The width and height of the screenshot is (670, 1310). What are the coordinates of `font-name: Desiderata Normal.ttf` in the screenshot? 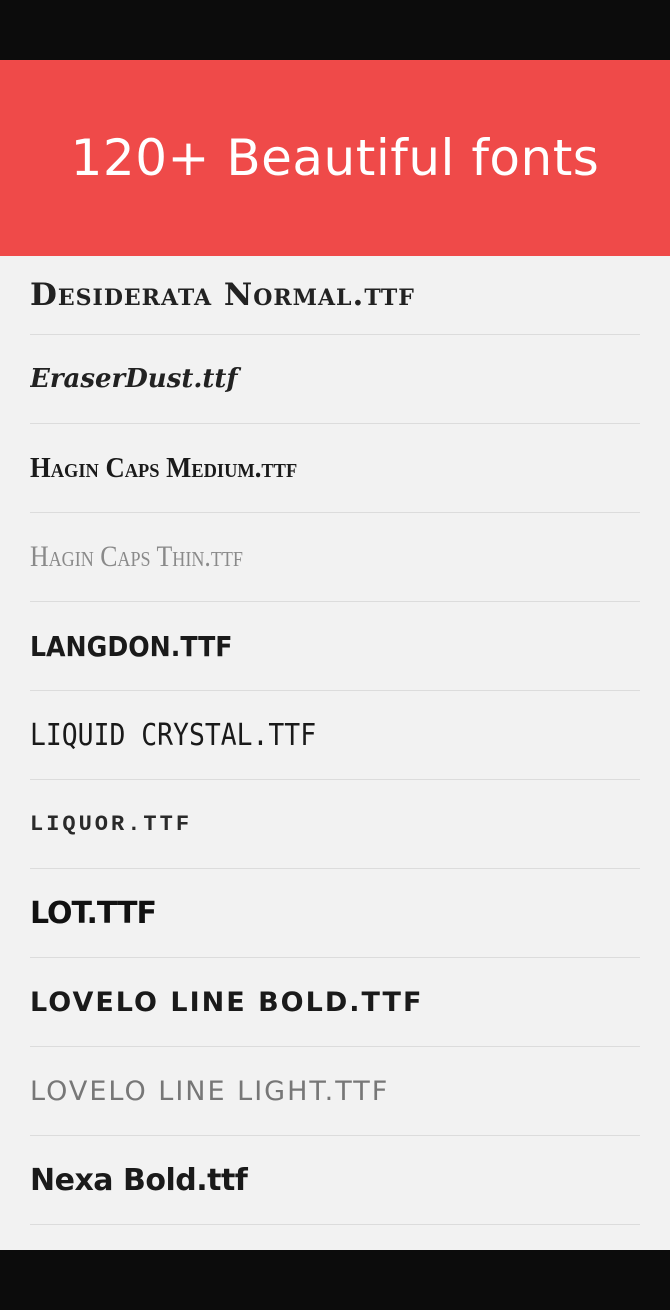 It's located at (222, 295).